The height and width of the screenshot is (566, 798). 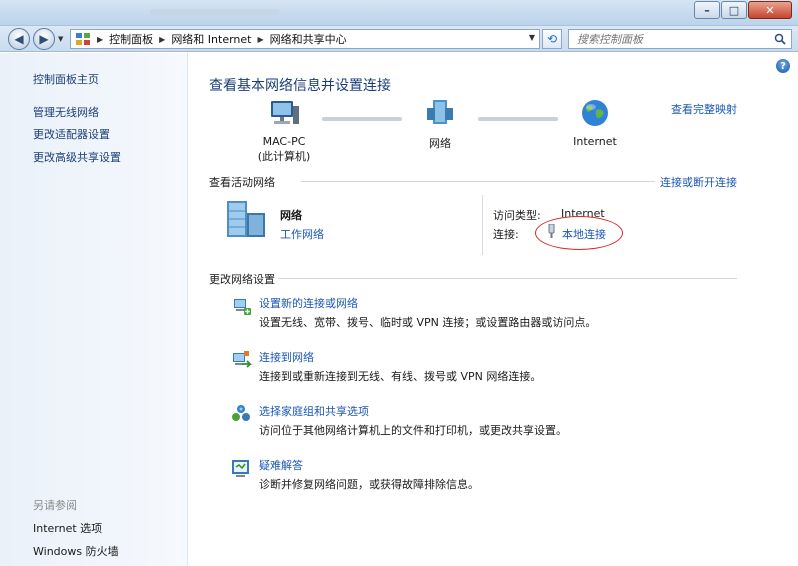 I want to click on node-network: 网络, so click(x=440, y=124).